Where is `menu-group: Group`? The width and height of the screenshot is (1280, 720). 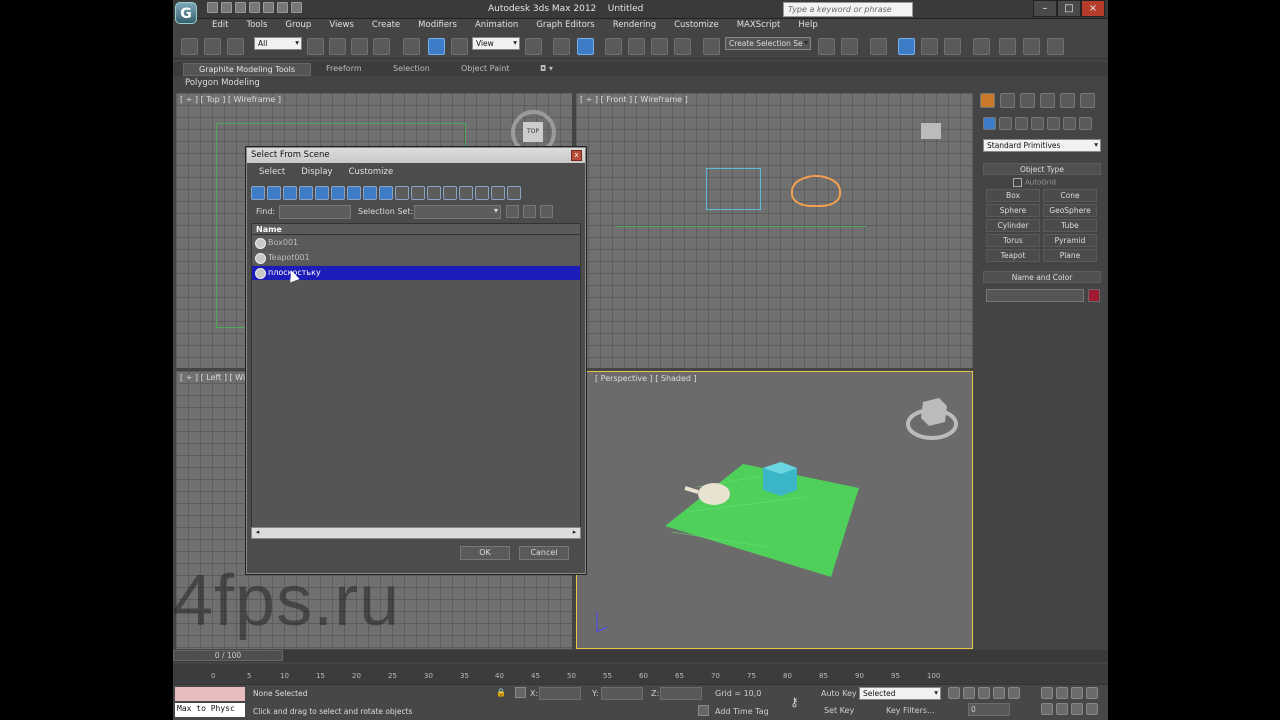
menu-group: Group is located at coordinates (298, 26).